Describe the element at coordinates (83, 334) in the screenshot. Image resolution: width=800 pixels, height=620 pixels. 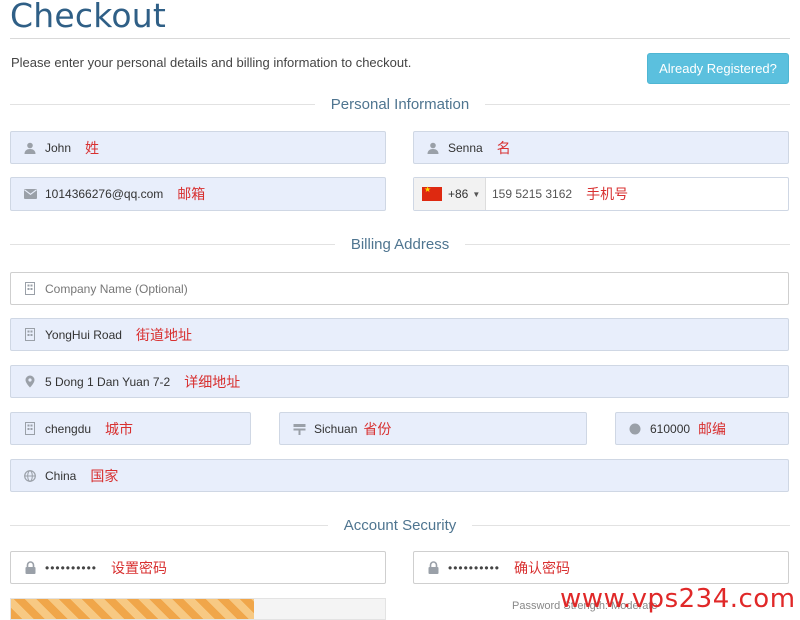
I see `address1-value: YongHui Road` at that location.